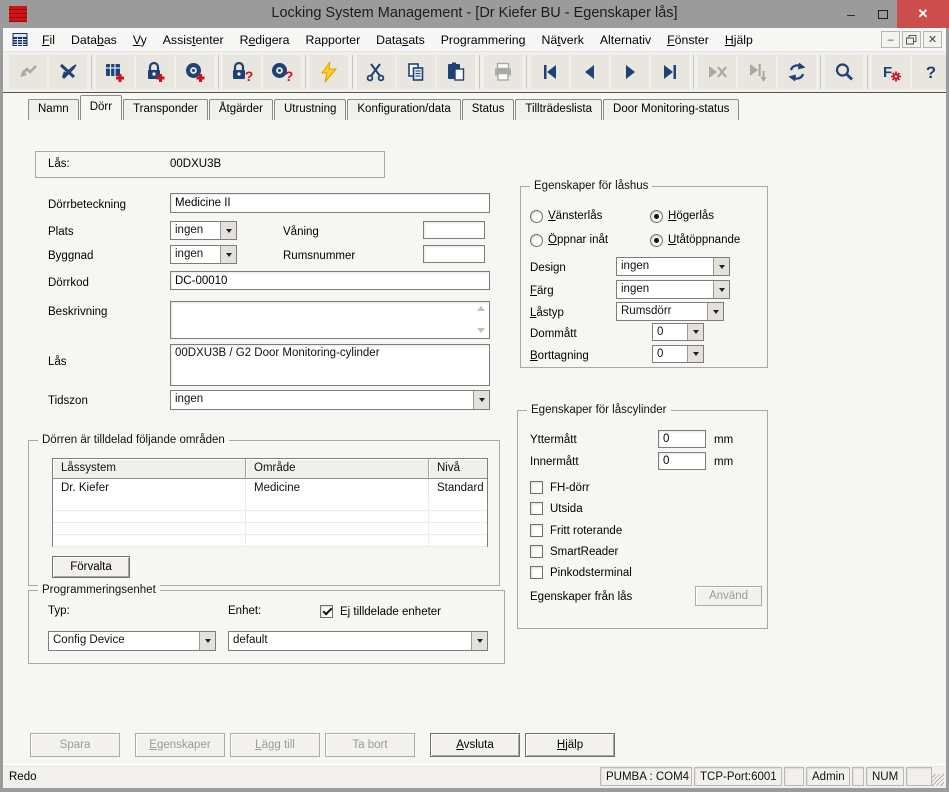 This screenshot has width=949, height=792. I want to click on first-record-button, so click(550, 72).